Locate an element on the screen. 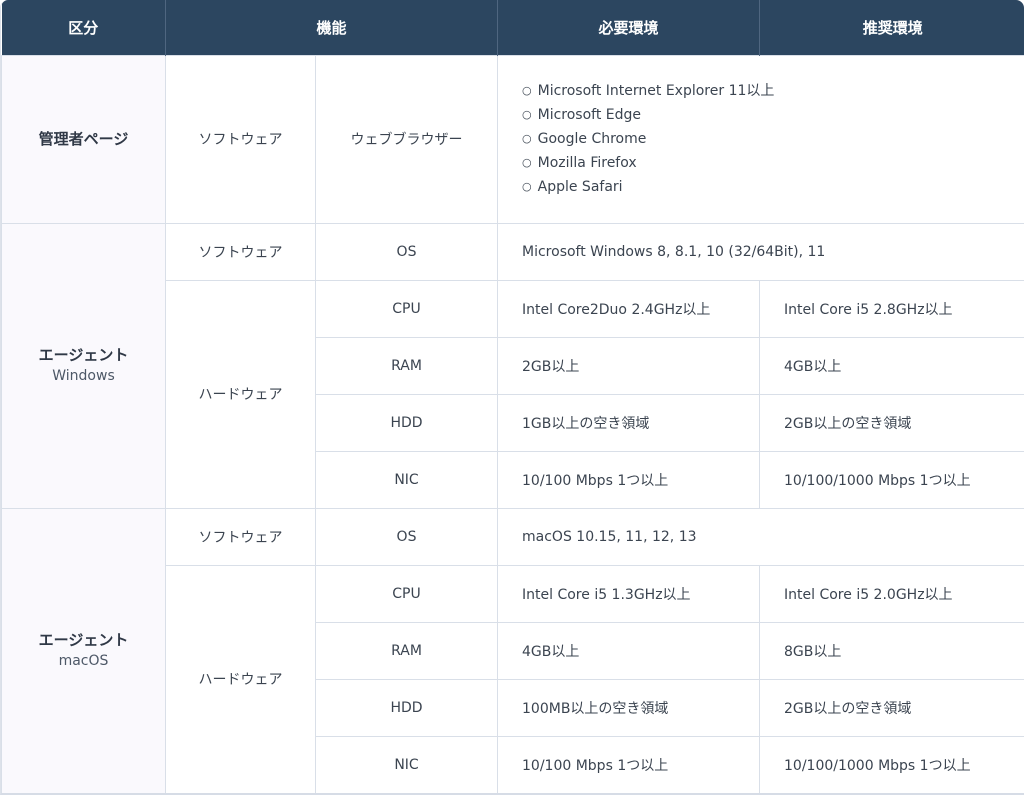 Image resolution: width=1024 pixels, height=795 pixels. header-required: 必要環境 is located at coordinates (629, 27).